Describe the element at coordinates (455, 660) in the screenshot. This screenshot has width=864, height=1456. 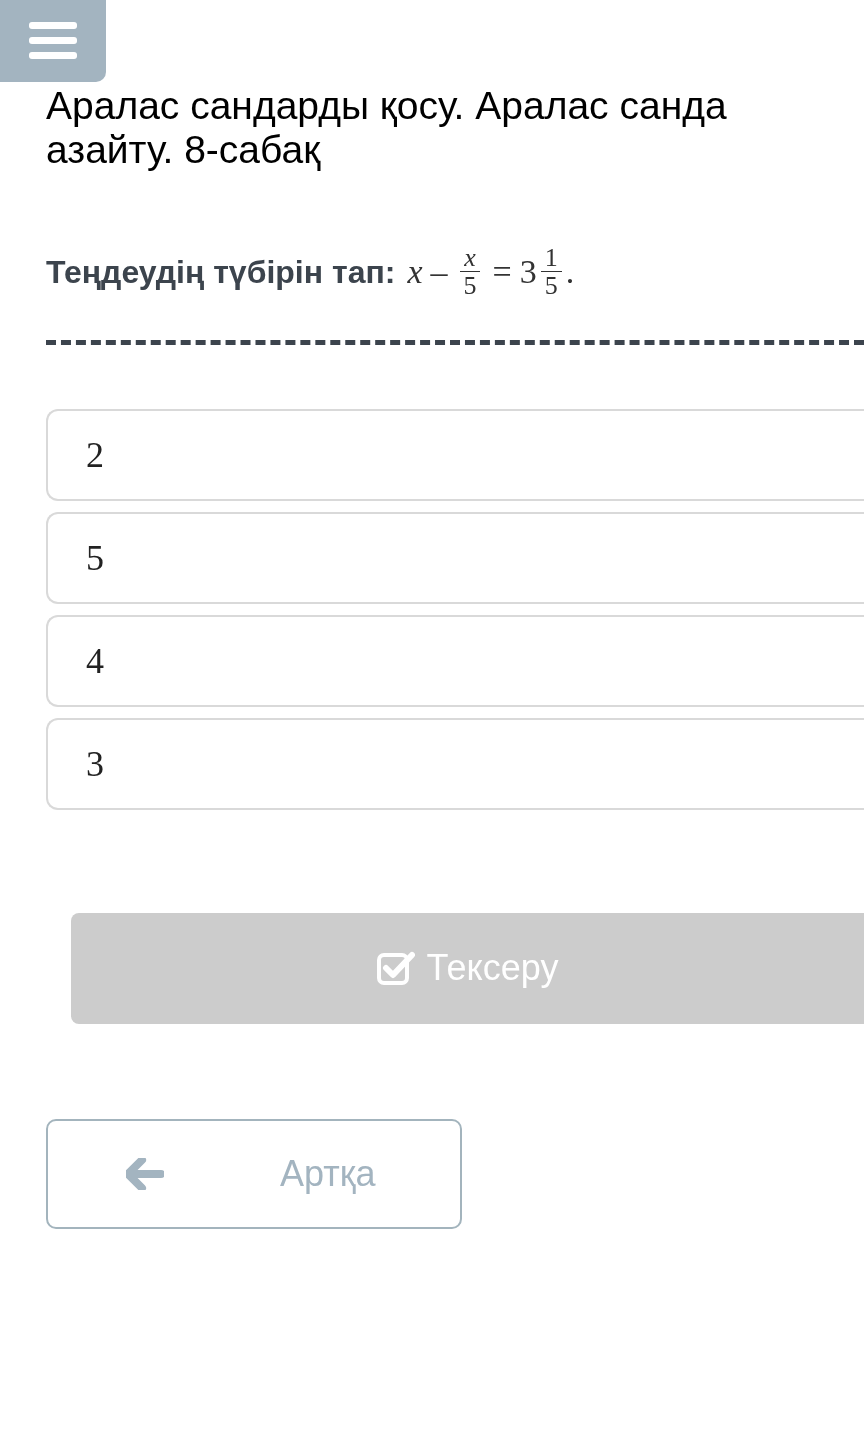
I see `answer-option: 4` at that location.